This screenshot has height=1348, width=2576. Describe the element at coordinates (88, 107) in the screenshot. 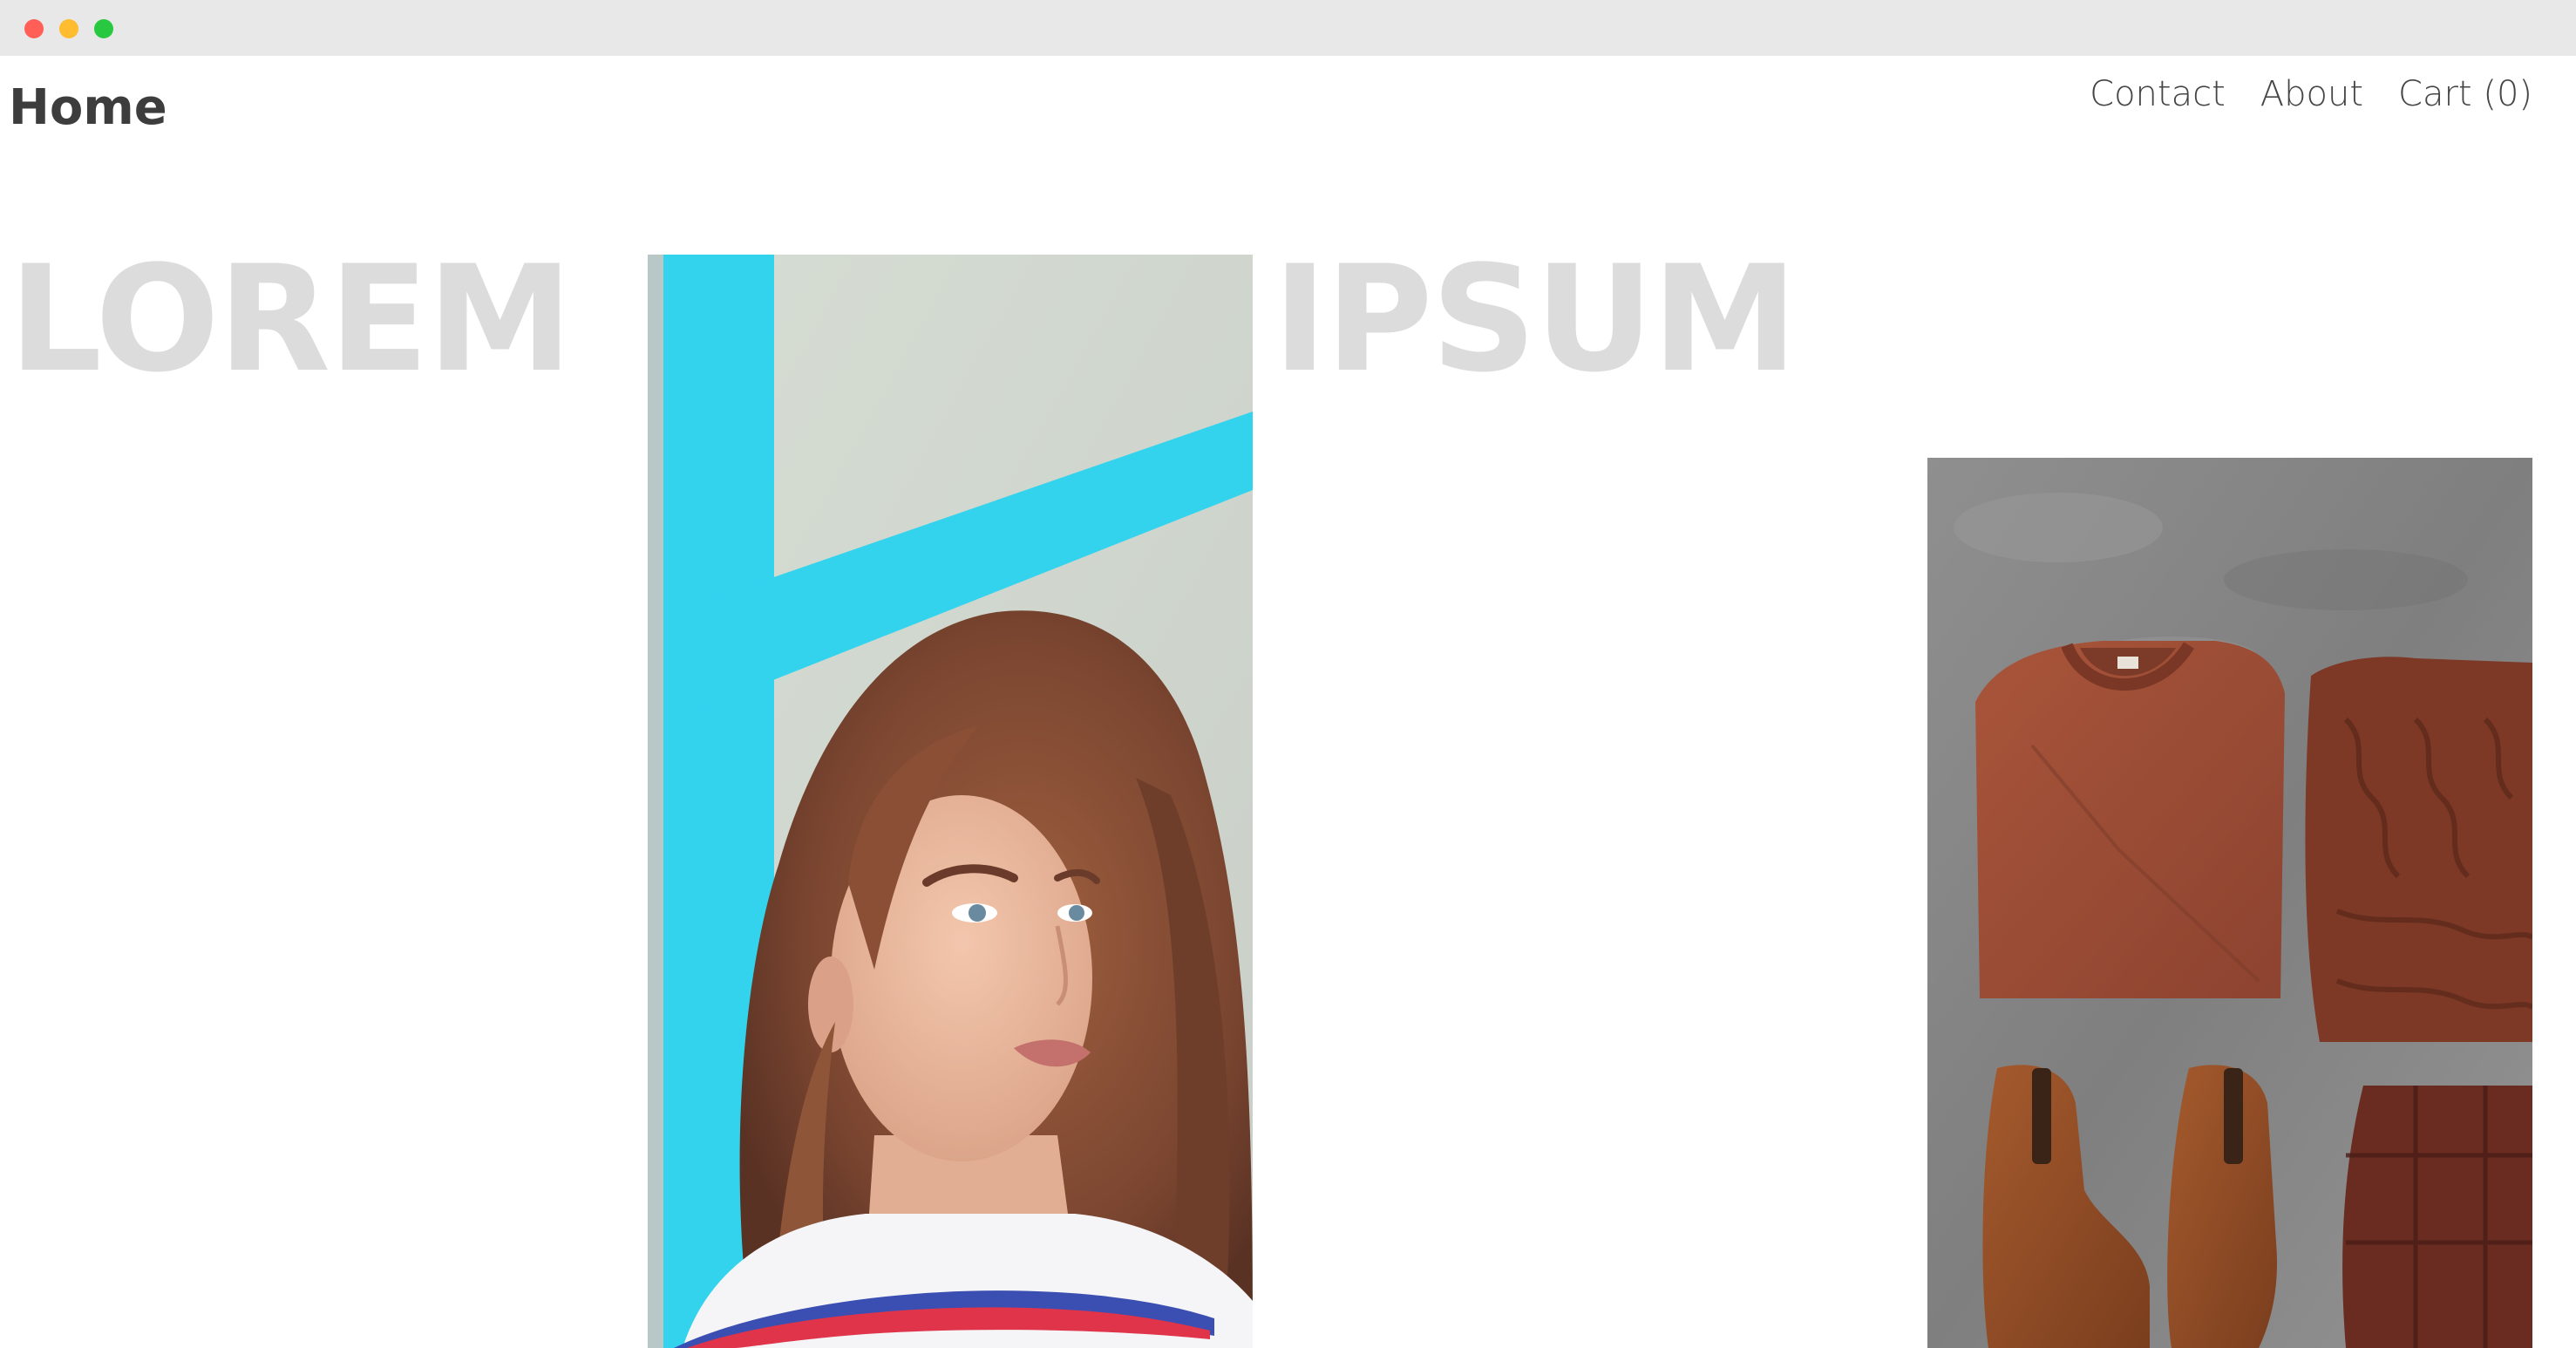

I see `home-link: Home` at that location.